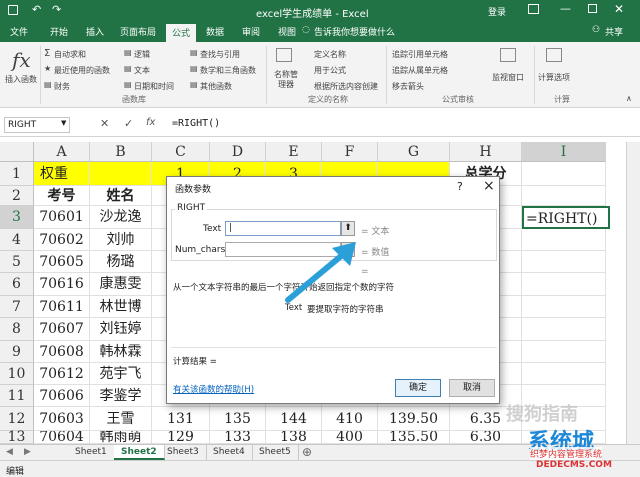  I want to click on insert-function-icon: fx, so click(150, 122).